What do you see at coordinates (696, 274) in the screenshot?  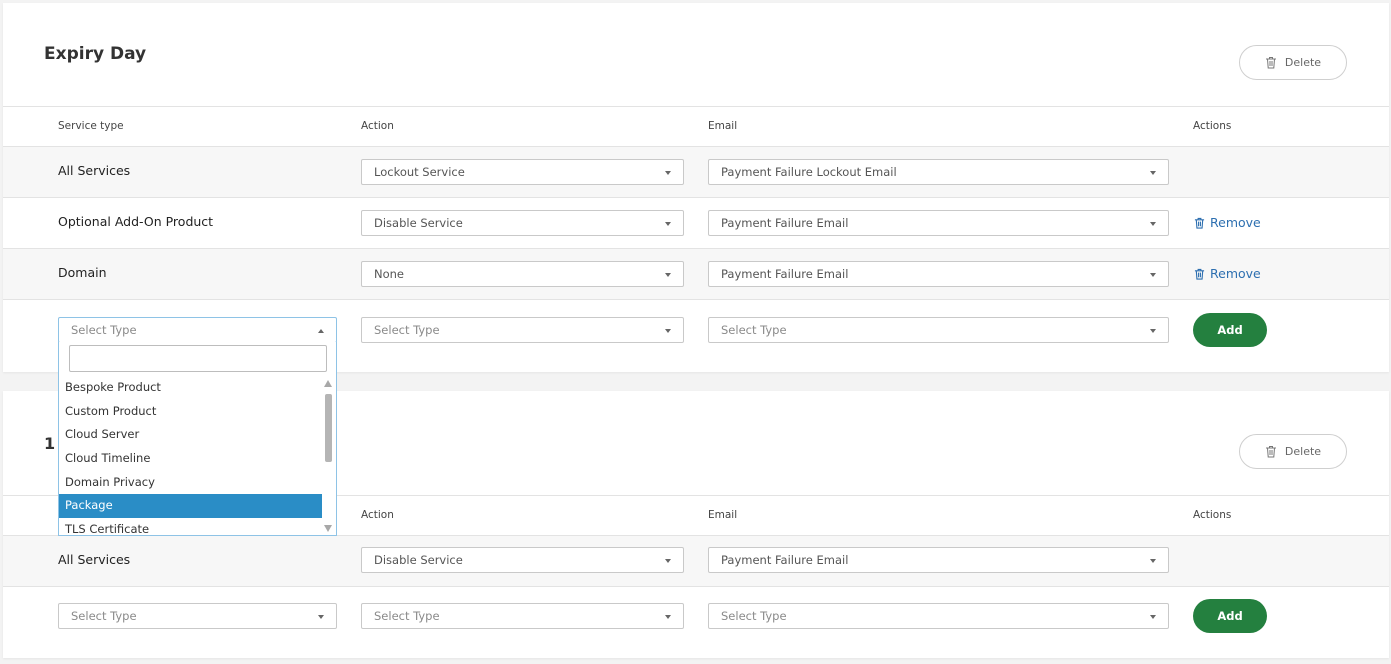 I see `table-row: Domain None Payment Failure Email Remove` at bounding box center [696, 274].